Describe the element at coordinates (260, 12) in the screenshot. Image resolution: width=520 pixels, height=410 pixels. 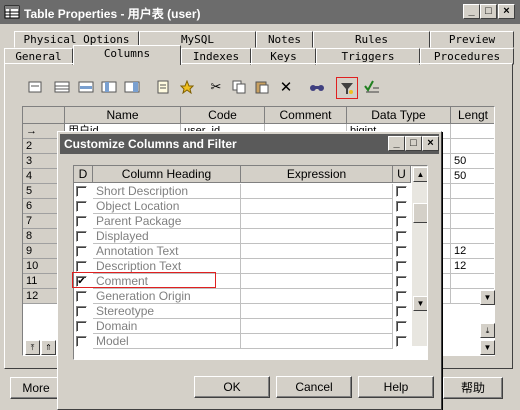
I see `window-title-bar: Table Properties - 用户表 (user) _ □ ×` at that location.